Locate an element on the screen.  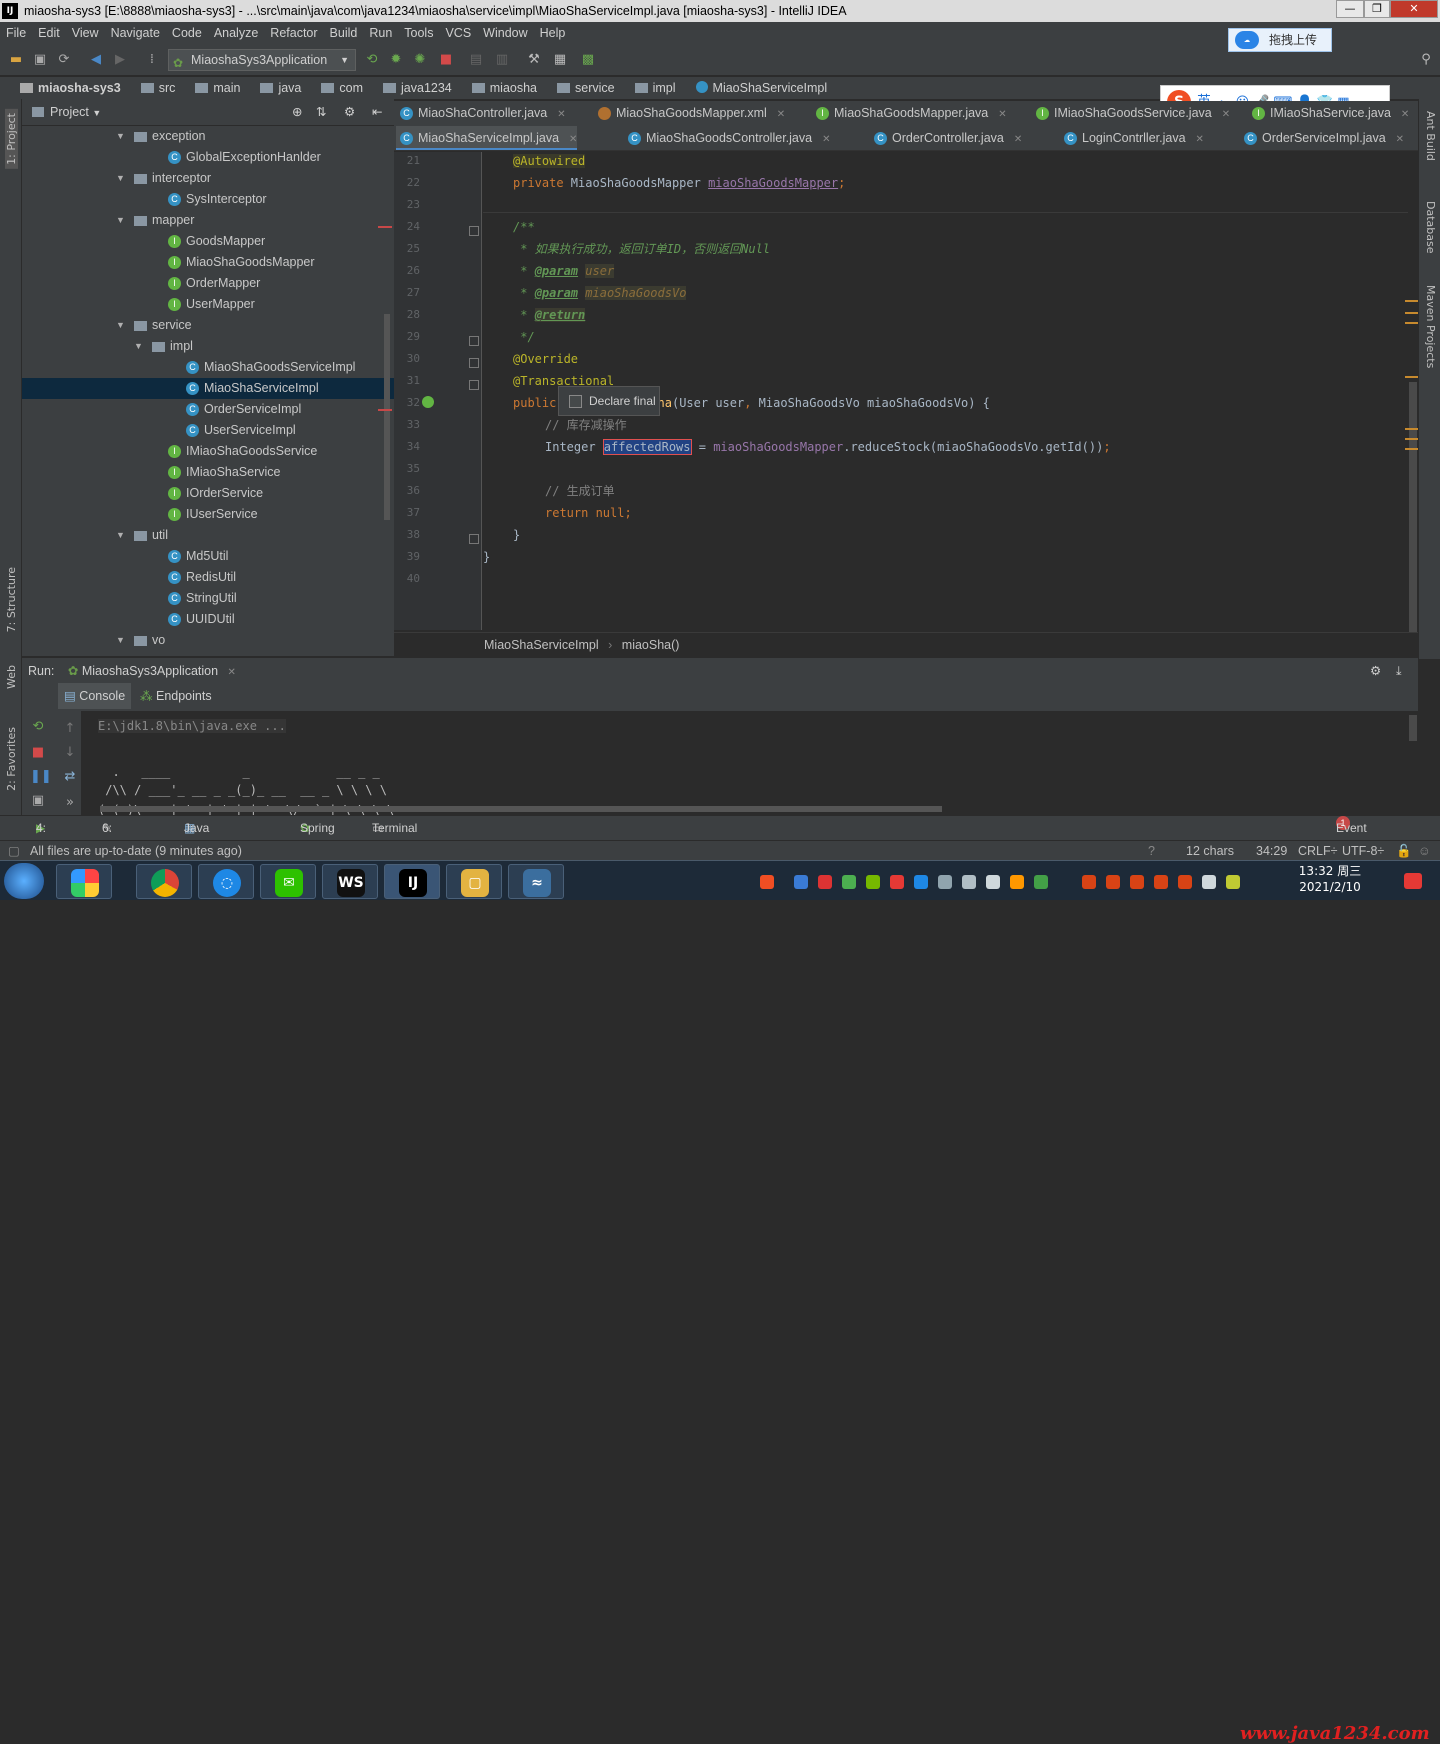
lock-icon: 🔓 is located at coordinates (1404, 851).